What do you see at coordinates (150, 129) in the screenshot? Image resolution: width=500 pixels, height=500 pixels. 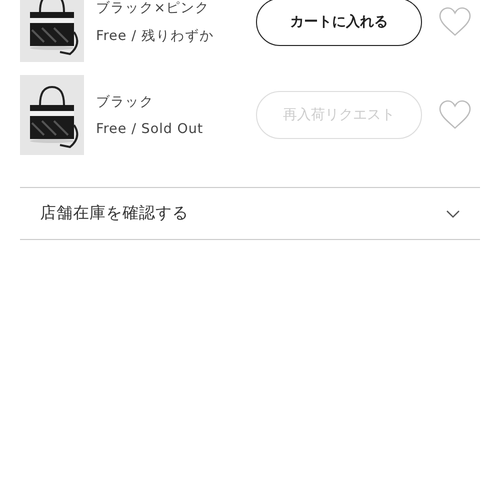 I see `size-stock-text: Free / Sold Out` at bounding box center [150, 129].